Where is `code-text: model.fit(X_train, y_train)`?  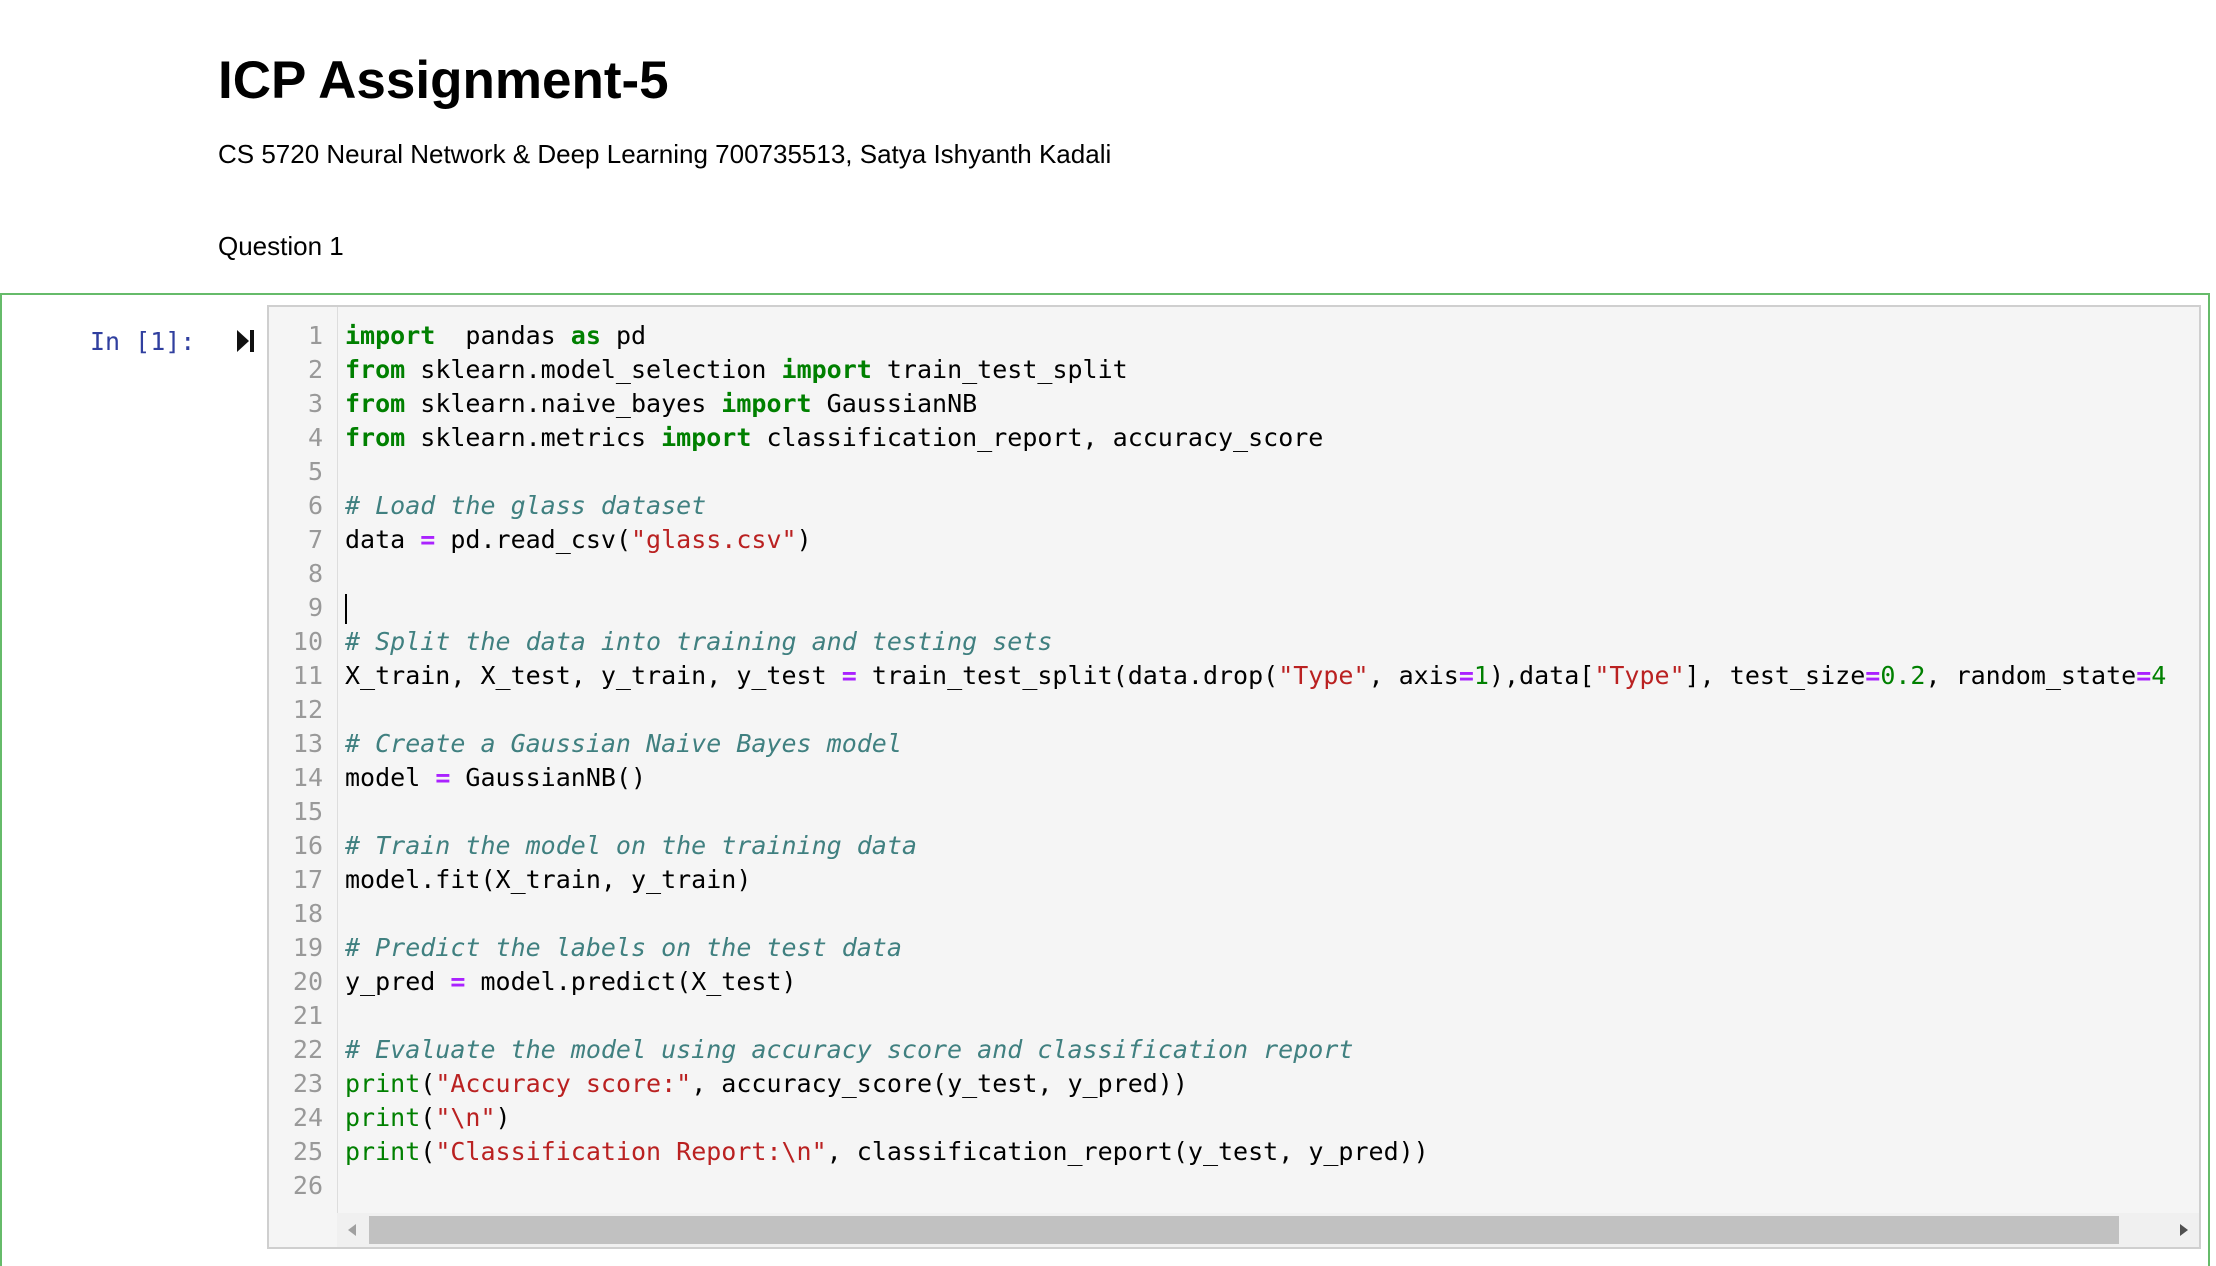
code-text: model.fit(X_train, y_train) is located at coordinates (548, 880).